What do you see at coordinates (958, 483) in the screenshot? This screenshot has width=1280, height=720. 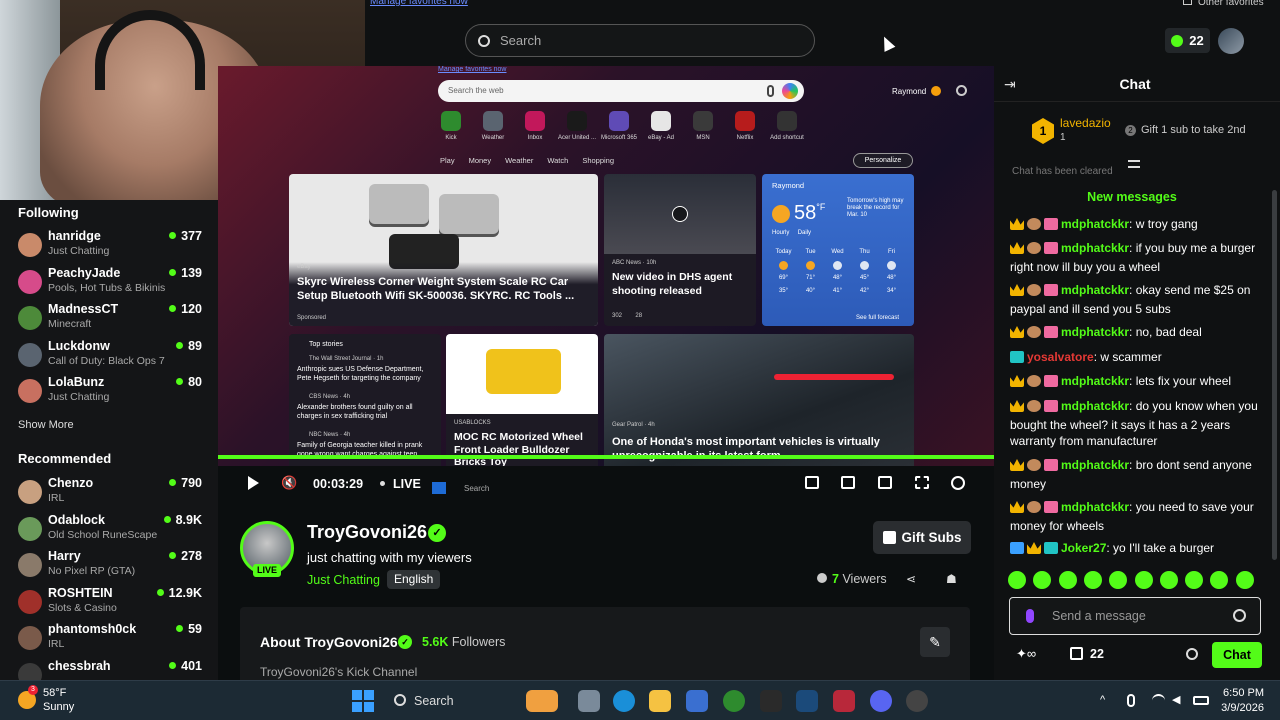 I see `settings-icon` at bounding box center [958, 483].